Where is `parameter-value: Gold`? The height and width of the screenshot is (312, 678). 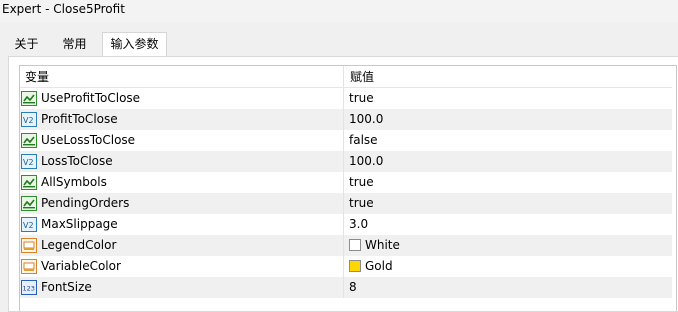 parameter-value: Gold is located at coordinates (371, 266).